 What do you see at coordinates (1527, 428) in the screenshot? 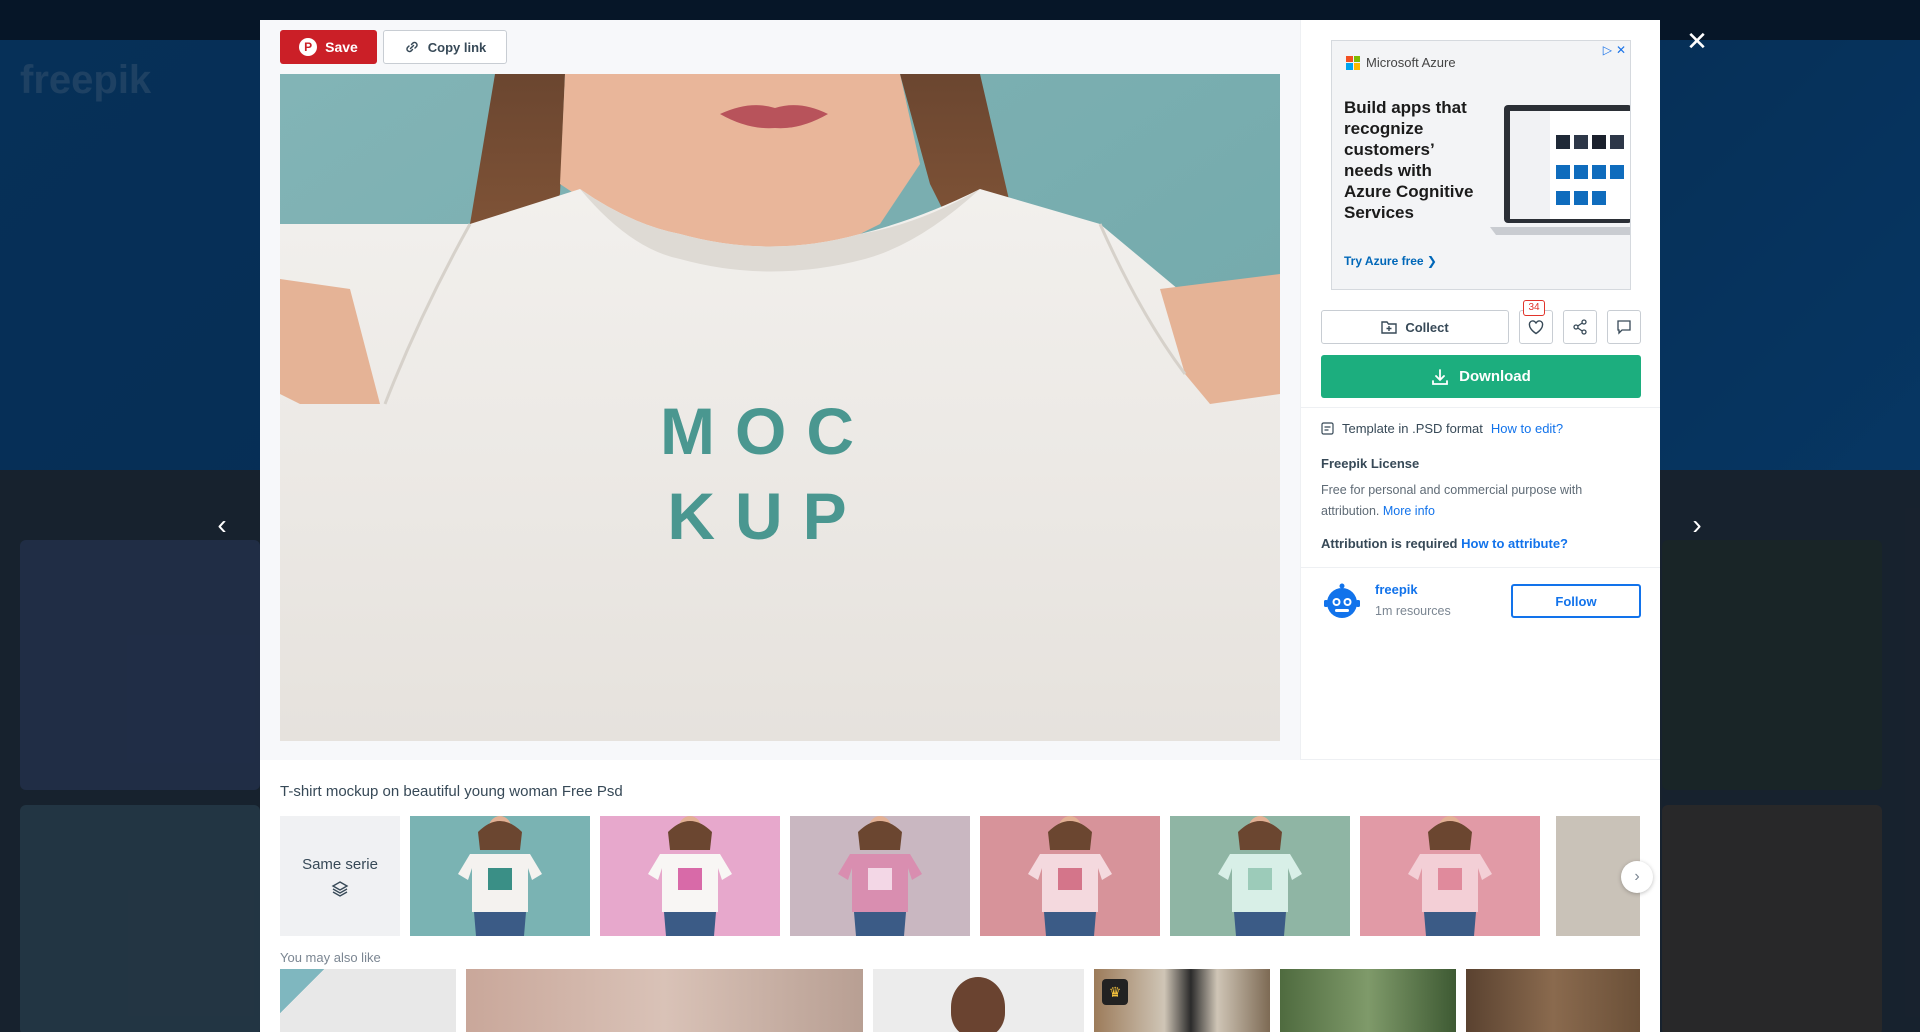
I see `how-to-edit-link: How to edit?` at bounding box center [1527, 428].